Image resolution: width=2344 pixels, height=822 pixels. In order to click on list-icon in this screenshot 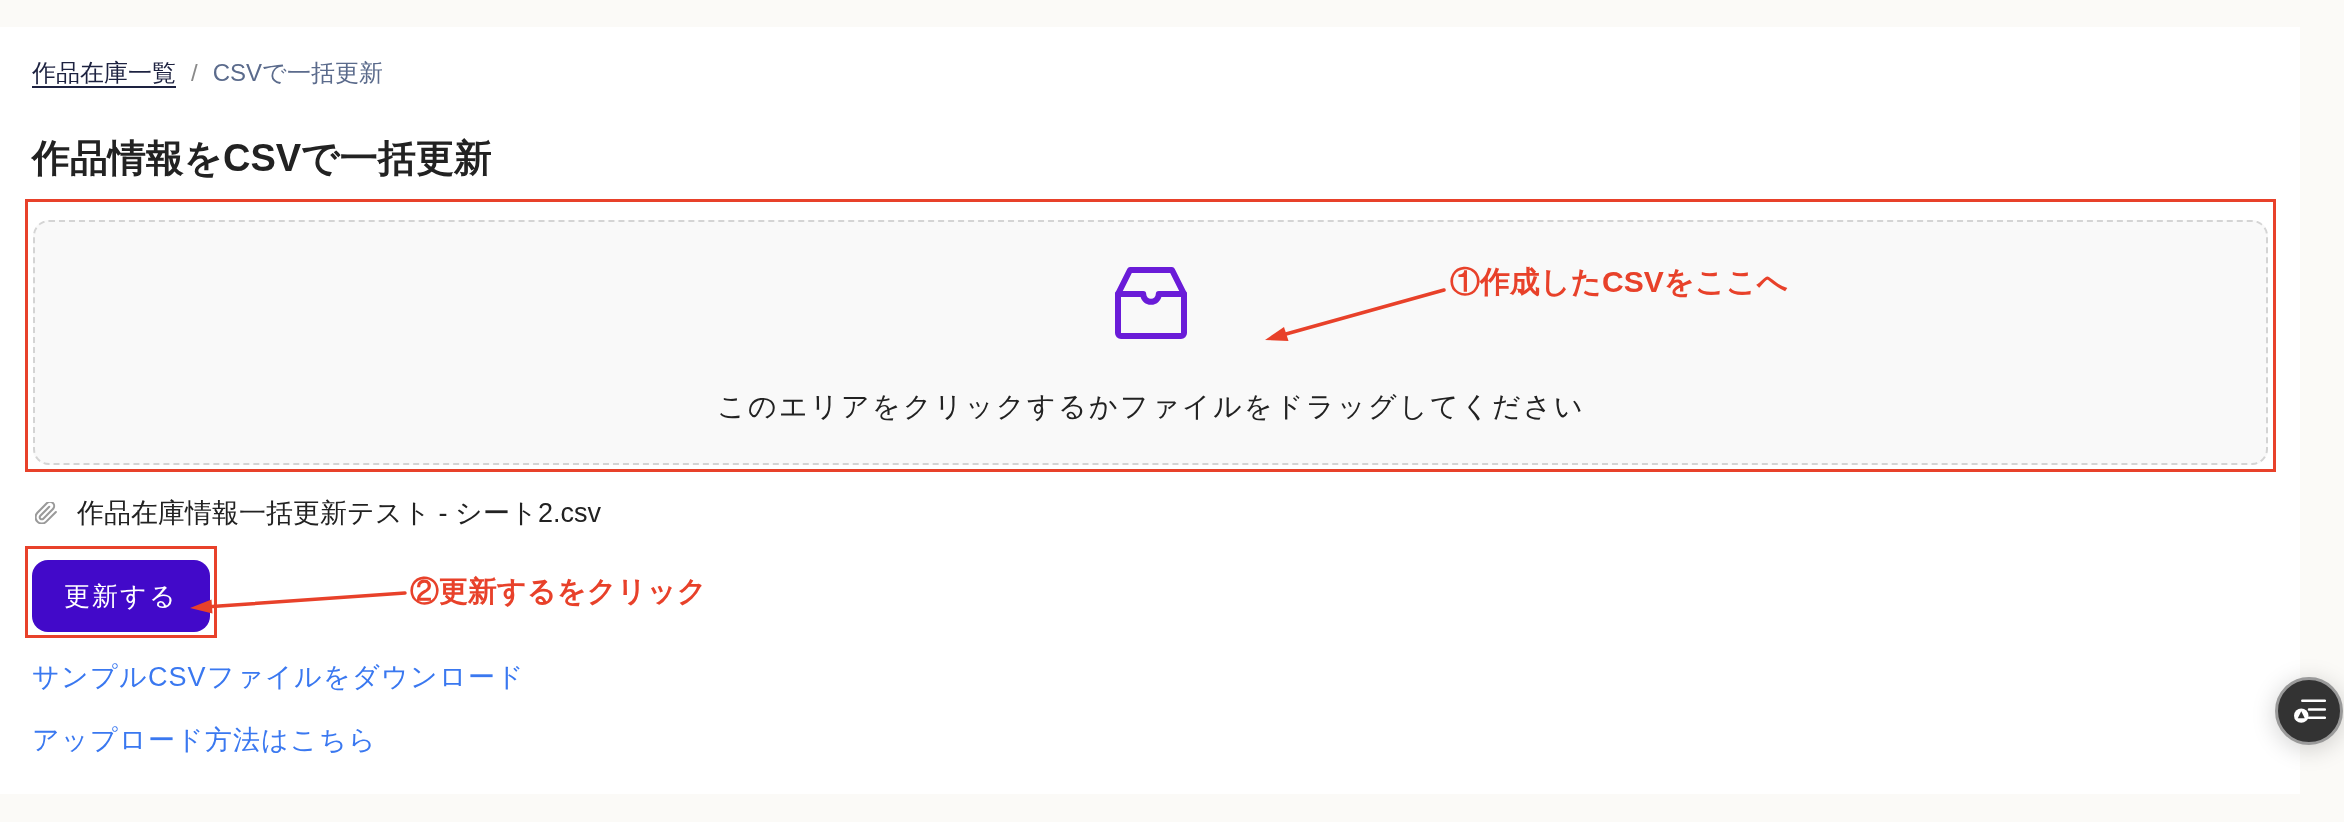, I will do `click(2309, 711)`.